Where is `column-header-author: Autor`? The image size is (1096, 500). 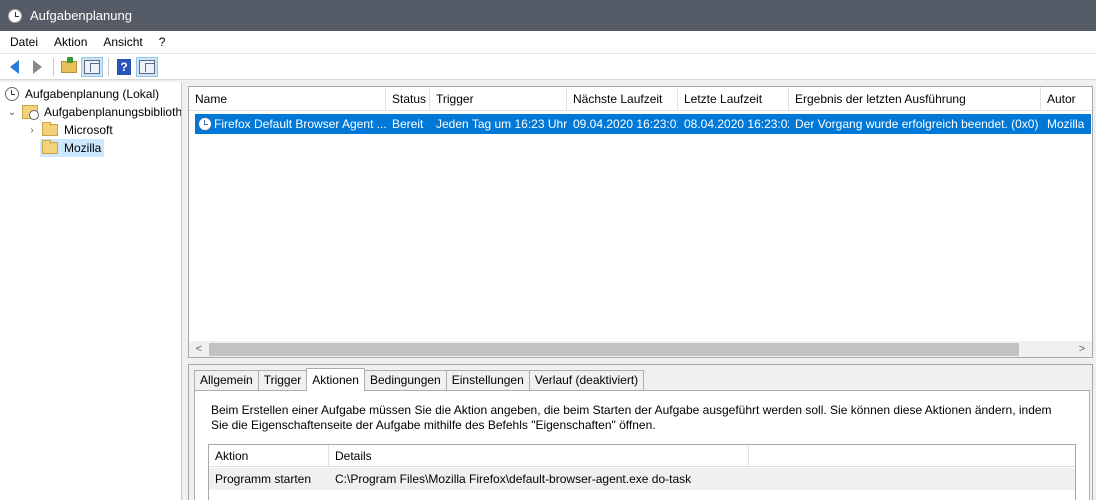
column-header-author: Autor is located at coordinates (1066, 99).